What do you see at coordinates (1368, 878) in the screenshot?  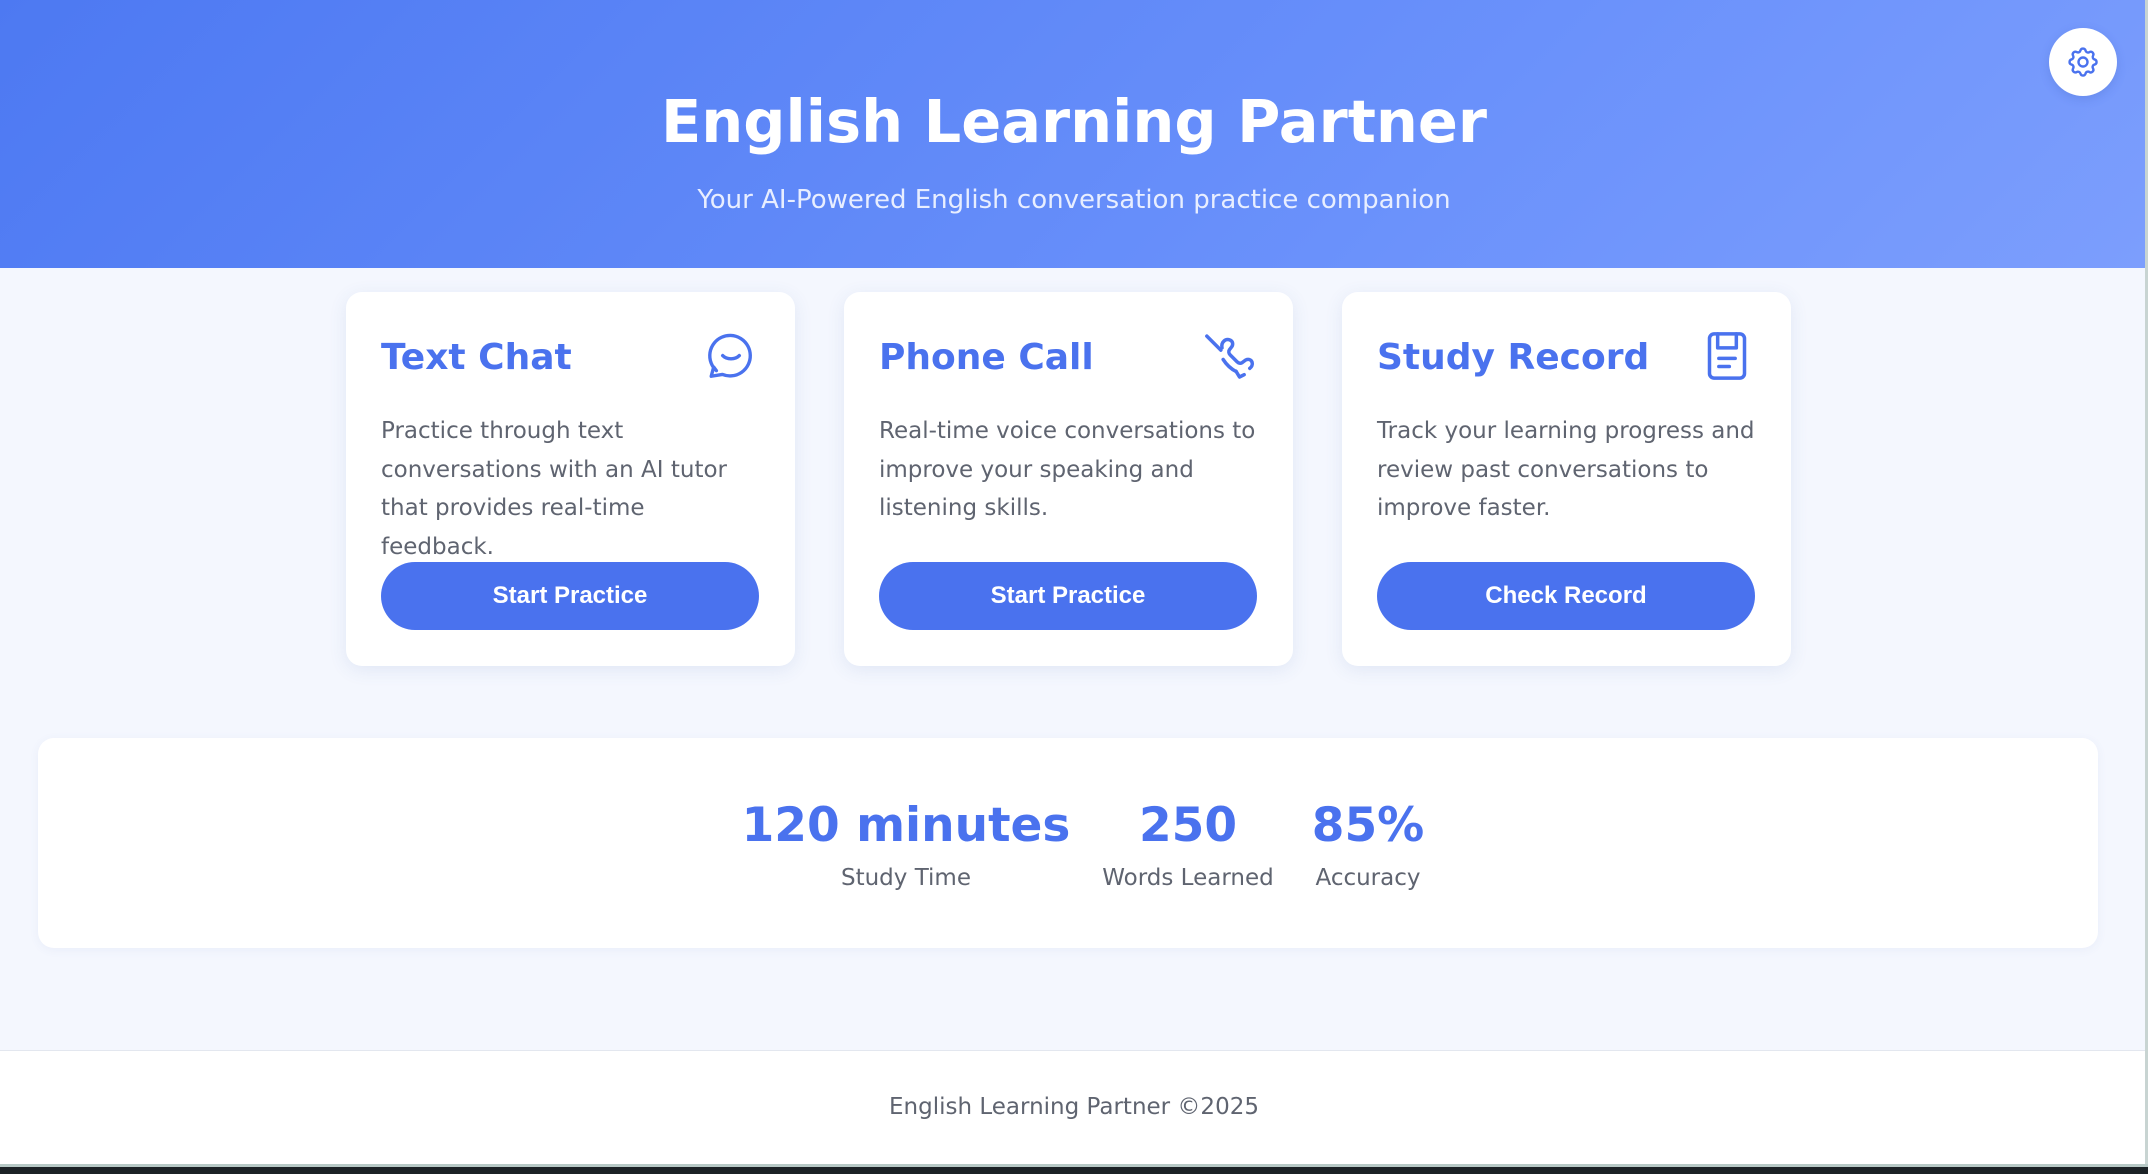 I see `stat-label: Accuracy` at bounding box center [1368, 878].